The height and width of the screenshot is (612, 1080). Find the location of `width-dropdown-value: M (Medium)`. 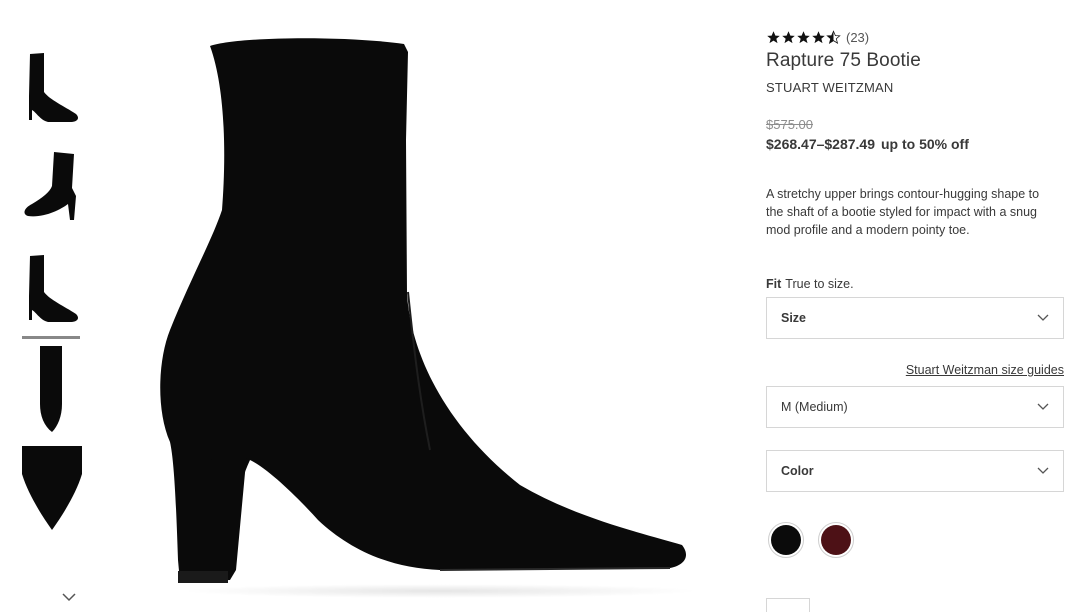

width-dropdown-value: M (Medium) is located at coordinates (814, 407).